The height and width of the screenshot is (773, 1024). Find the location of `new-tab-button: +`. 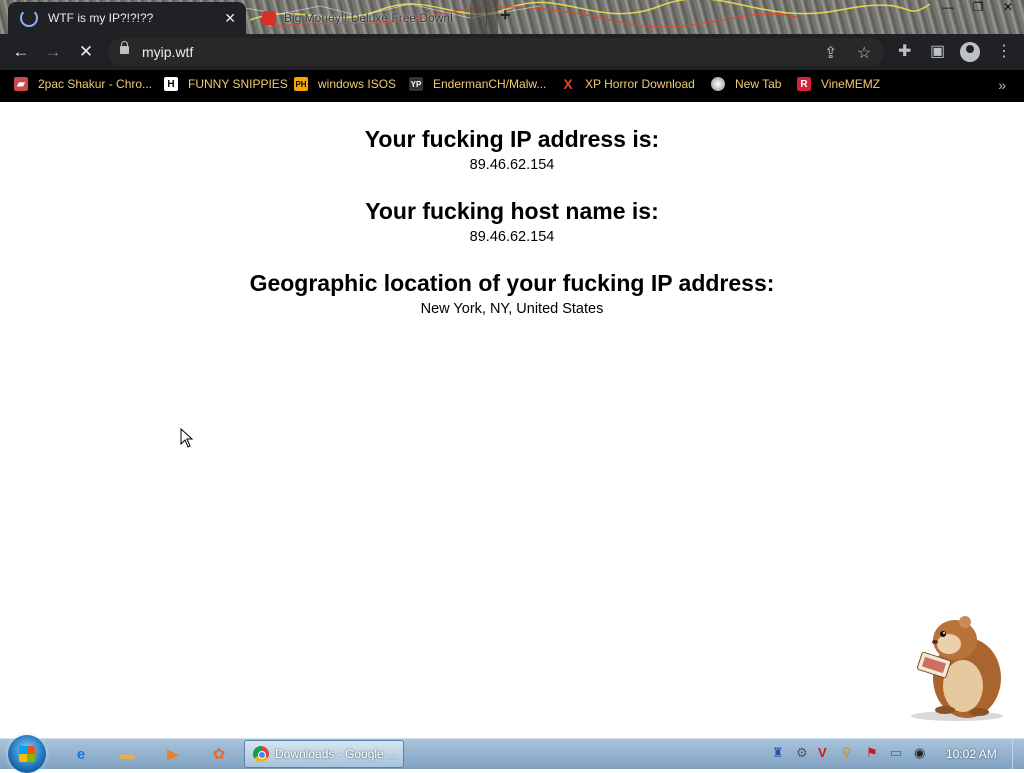

new-tab-button: + is located at coordinates (505, 15).